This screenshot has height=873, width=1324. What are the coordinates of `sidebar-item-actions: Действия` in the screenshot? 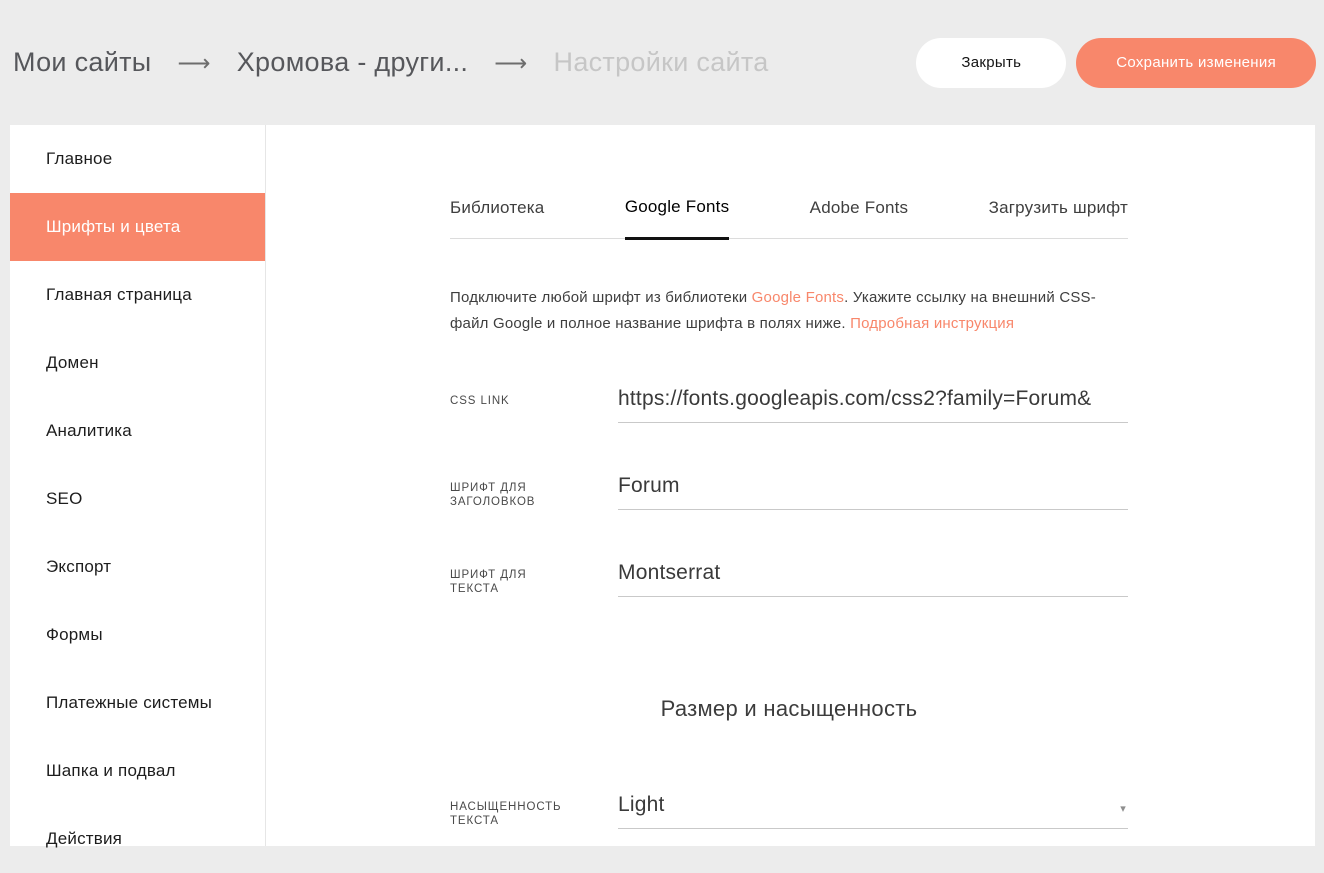 It's located at (137, 839).